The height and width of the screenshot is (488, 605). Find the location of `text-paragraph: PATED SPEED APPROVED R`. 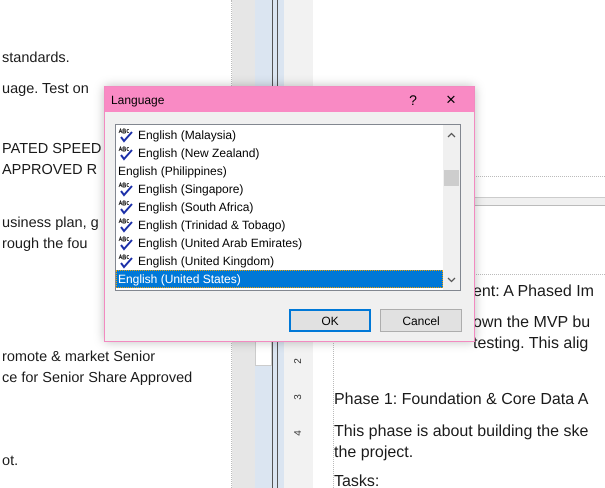

text-paragraph: PATED SPEED APPROVED R is located at coordinates (51, 160).